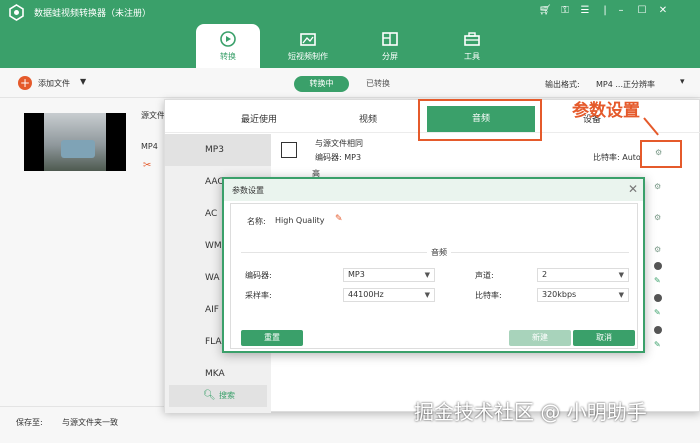  Describe the element at coordinates (356, 274) in the screenshot. I see `encoder-value: MP3` at that location.